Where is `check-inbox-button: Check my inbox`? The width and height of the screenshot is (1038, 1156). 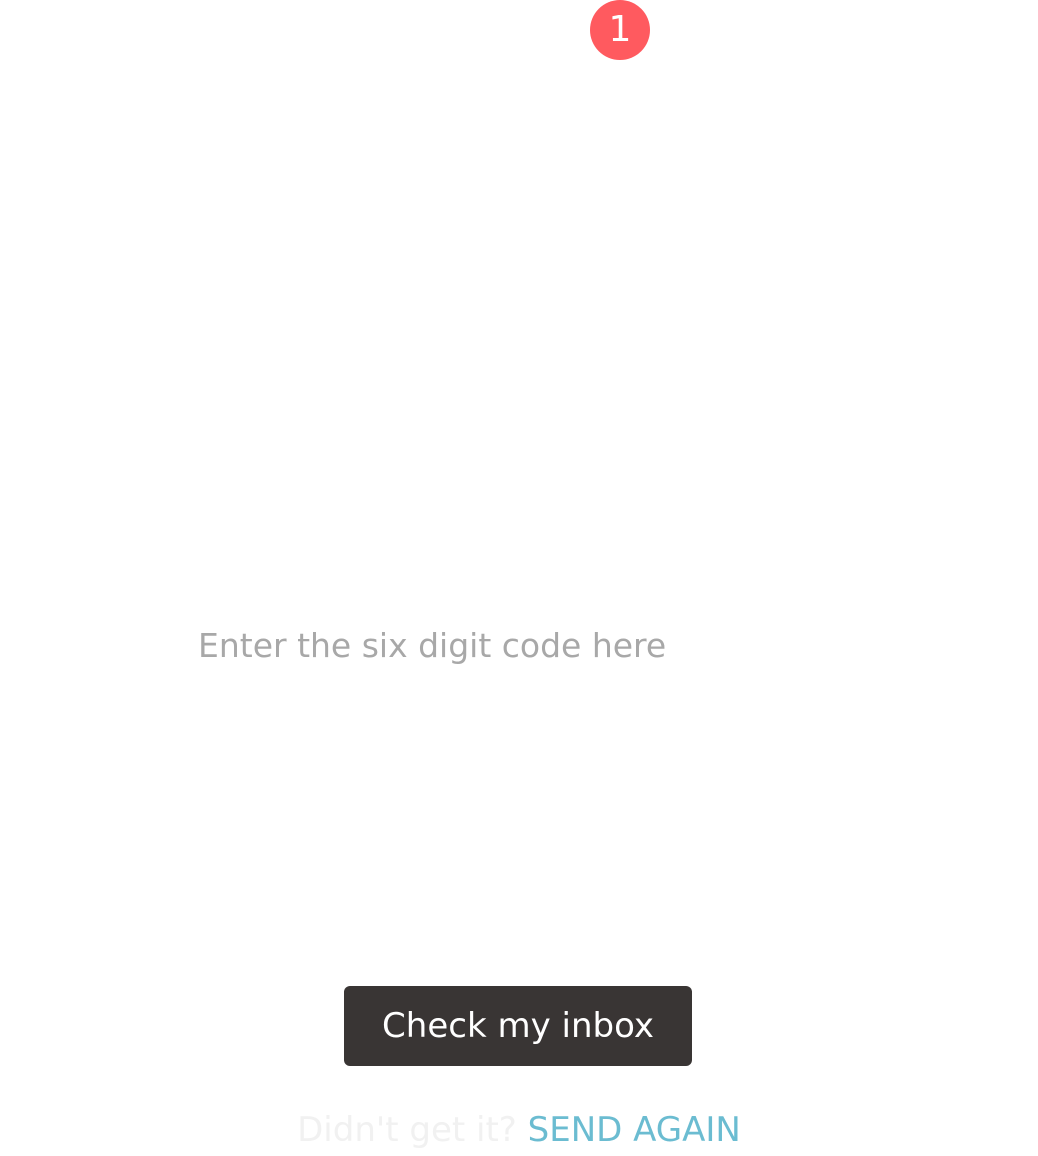
check-inbox-button: Check my inbox is located at coordinates (518, 1026).